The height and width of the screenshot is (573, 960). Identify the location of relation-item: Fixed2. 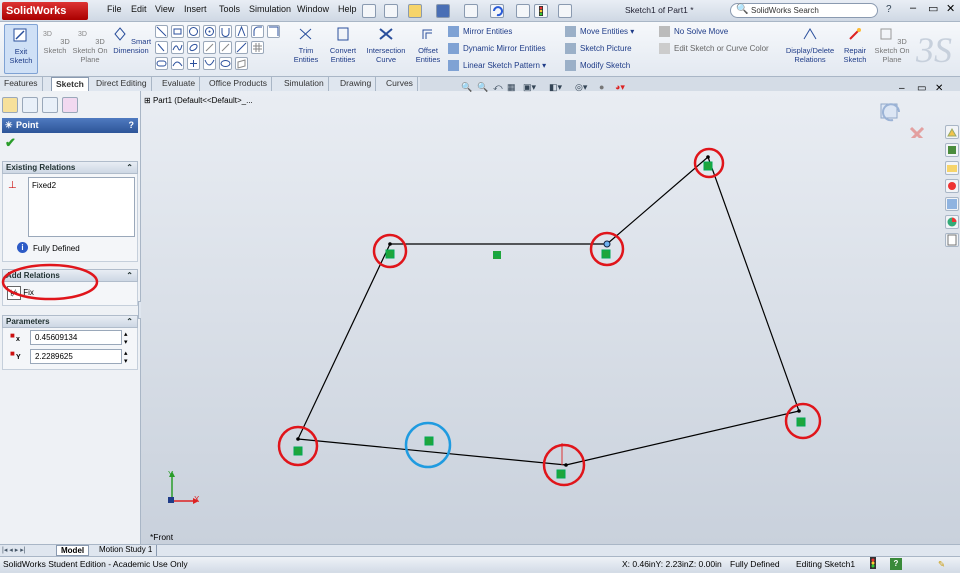
(81, 185).